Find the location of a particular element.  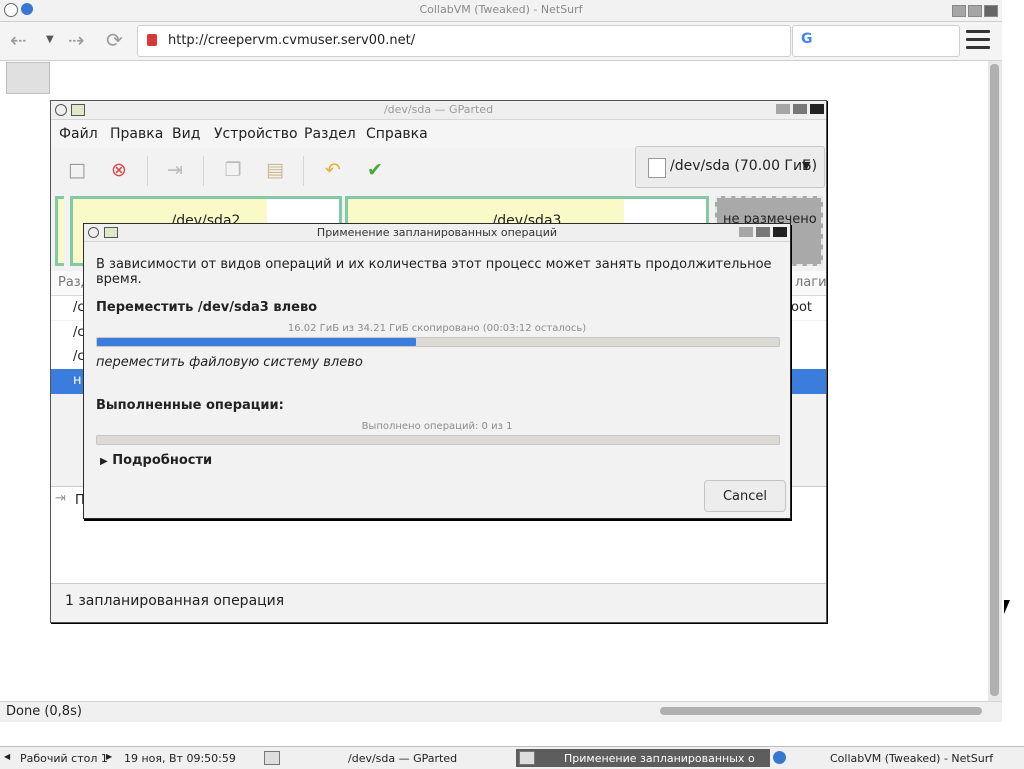

browser-titlebar: CollabVM (Tweaked) - NetSurf is located at coordinates (501, 11).